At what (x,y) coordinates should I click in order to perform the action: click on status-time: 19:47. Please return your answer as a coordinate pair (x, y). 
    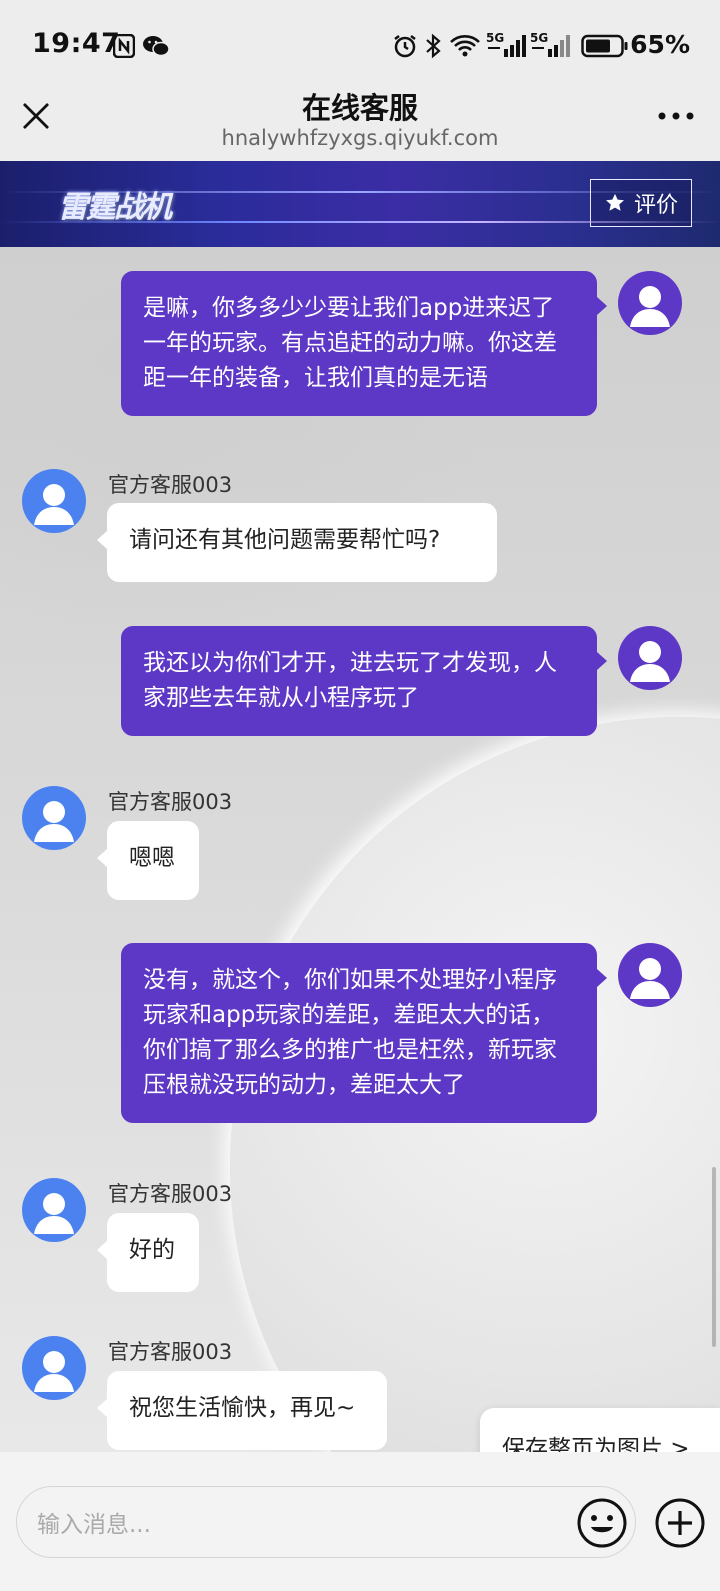
    Looking at the image, I should click on (76, 43).